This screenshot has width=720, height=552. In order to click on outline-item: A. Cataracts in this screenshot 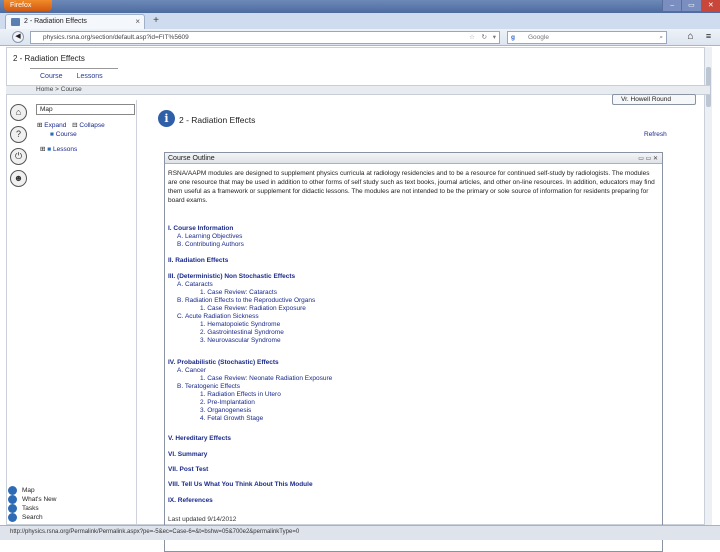, I will do `click(195, 284)`.